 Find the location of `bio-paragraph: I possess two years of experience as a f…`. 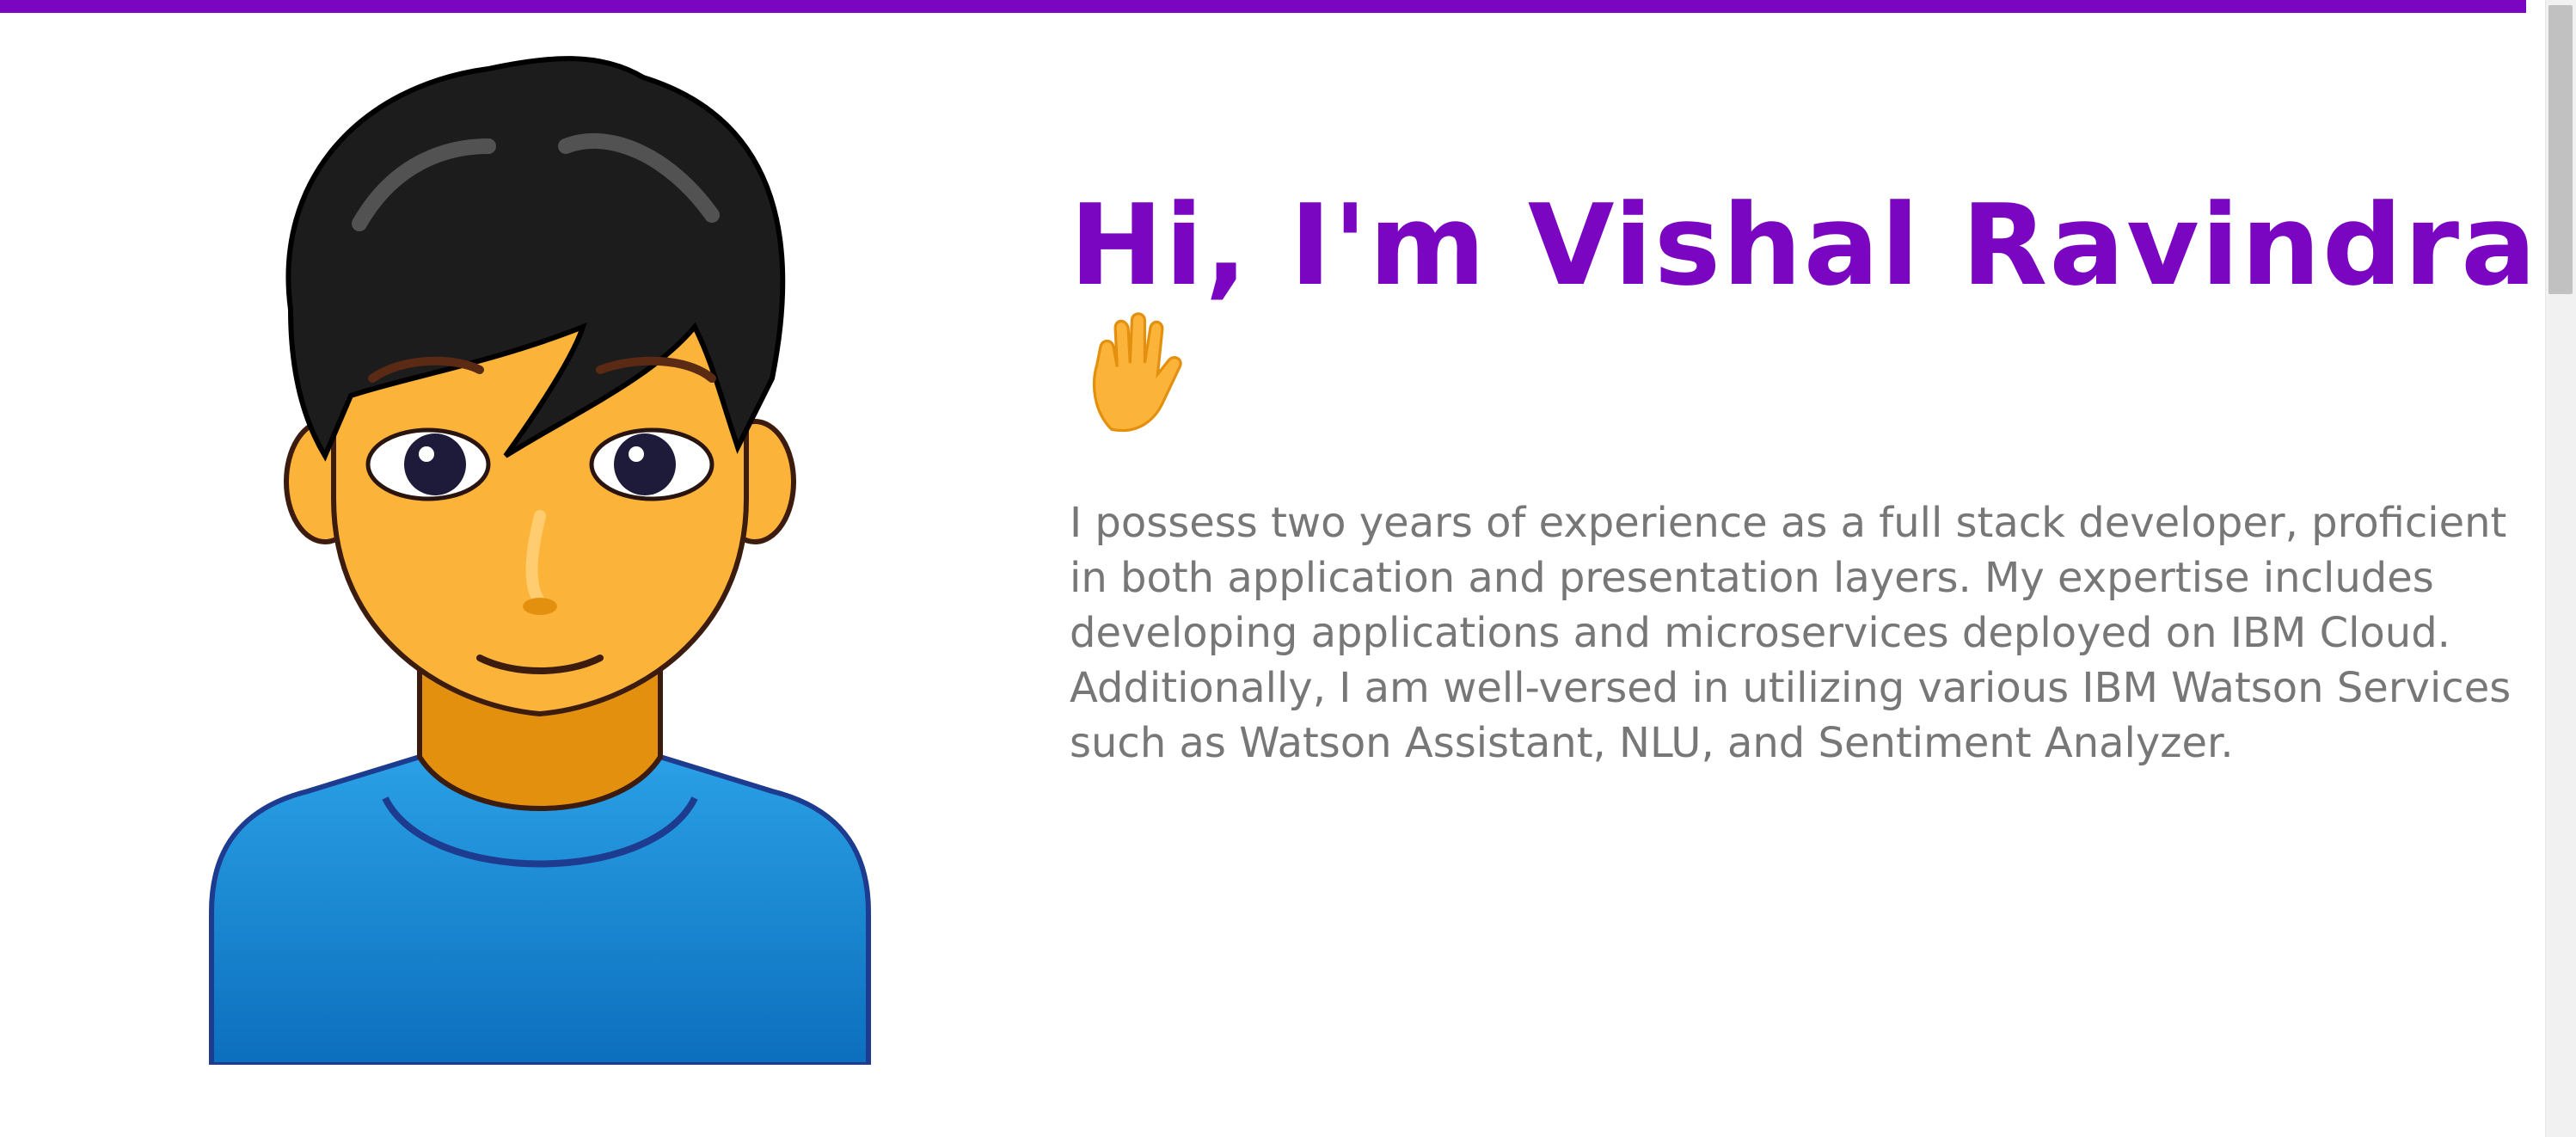

bio-paragraph: I possess two years of experience as a f… is located at coordinates (1791, 633).